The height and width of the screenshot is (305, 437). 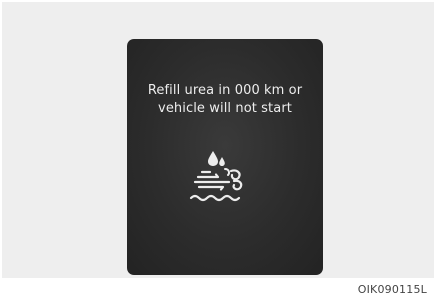 I want to click on warning-message-line-2: vehicle will not start, so click(x=225, y=108).